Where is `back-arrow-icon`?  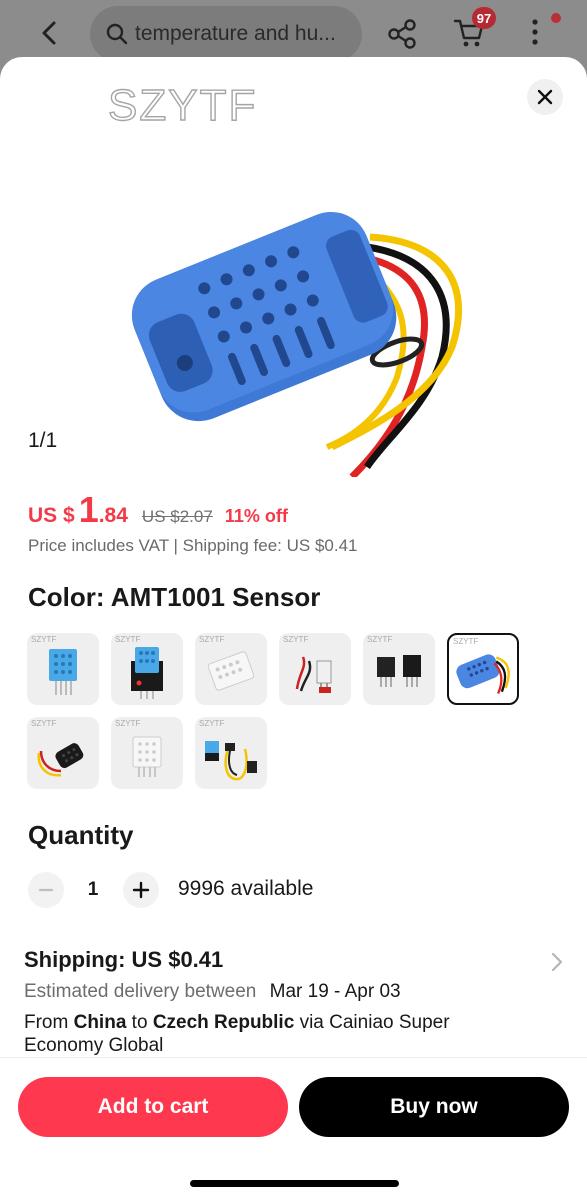 back-arrow-icon is located at coordinates (50, 33).